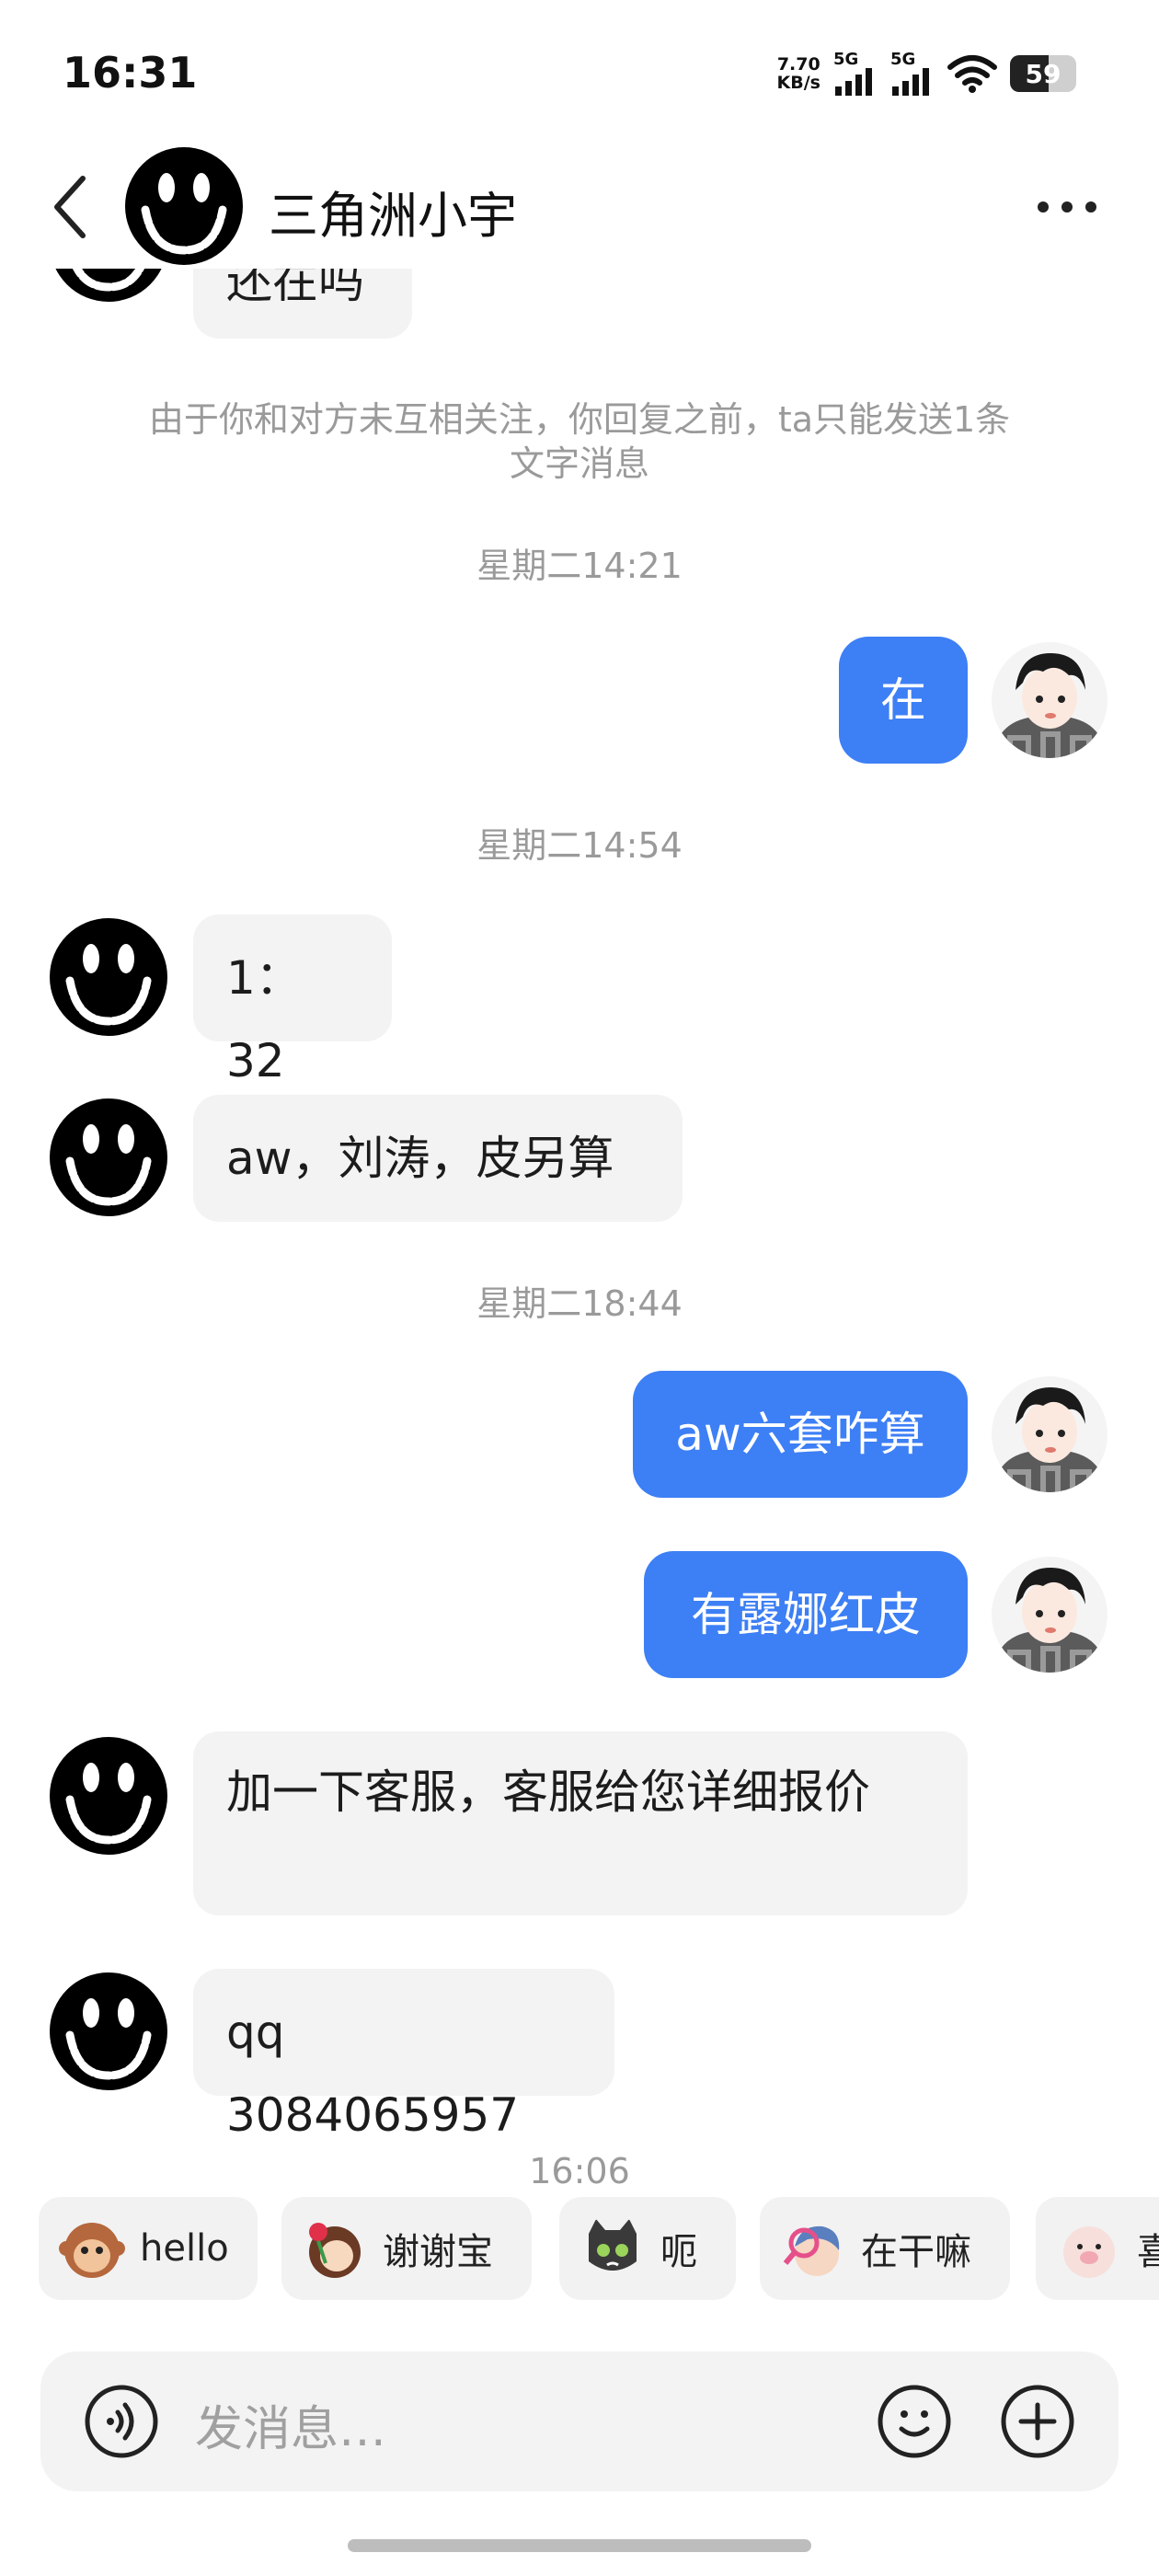 Image resolution: width=1159 pixels, height=2576 pixels. Describe the element at coordinates (579, 2171) in the screenshot. I see `timestamp: 16:06` at that location.